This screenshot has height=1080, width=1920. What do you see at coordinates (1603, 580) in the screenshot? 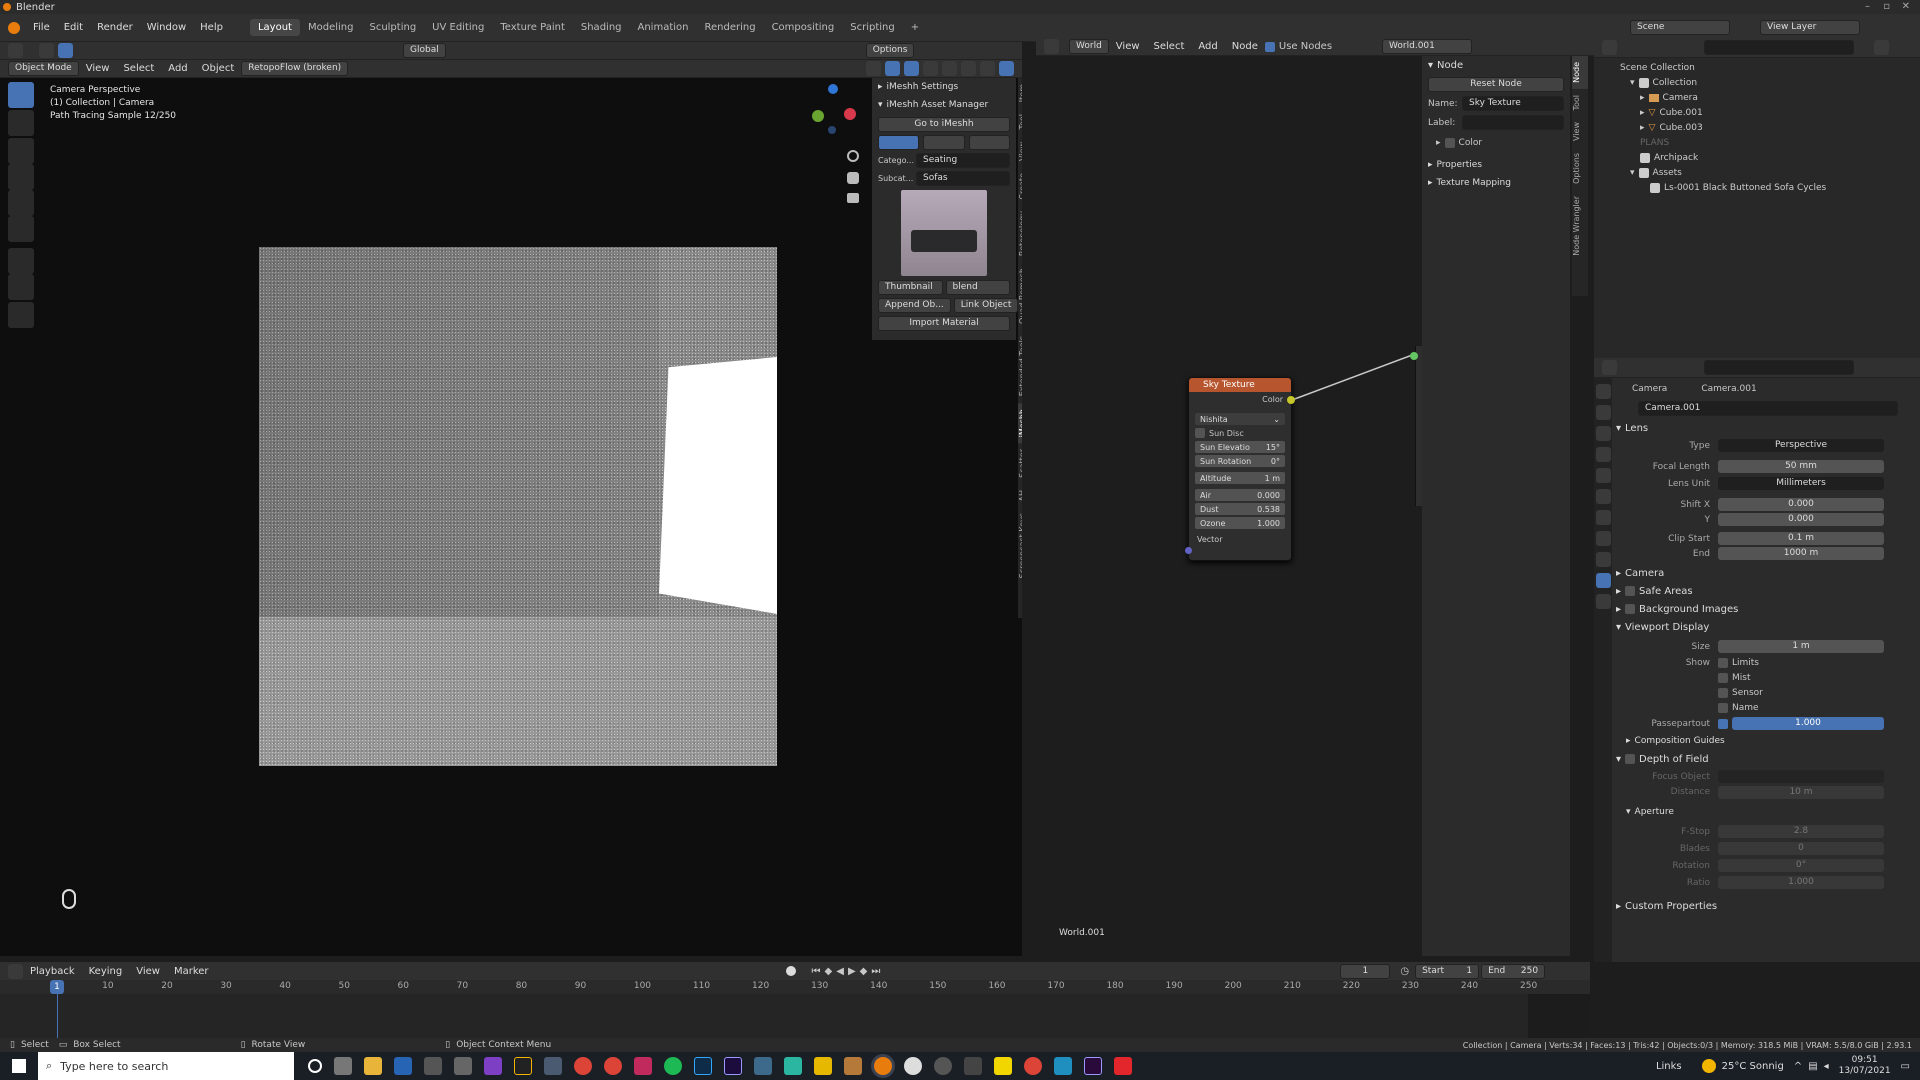
I see `data-properties-icon` at bounding box center [1603, 580].